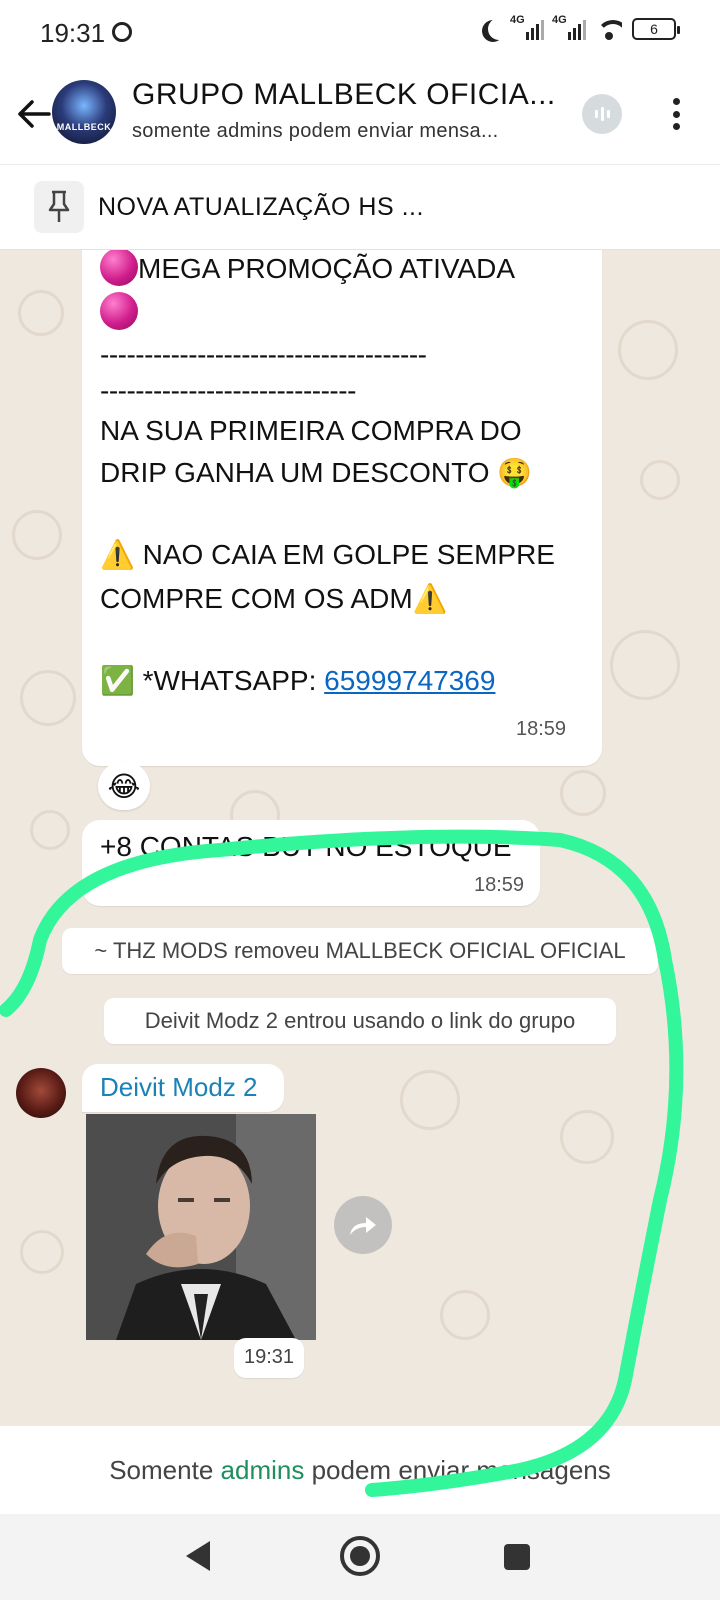 This screenshot has width=720, height=1600. I want to click on promo-headline: MEGA PROMOÇÃO ATIVADA, so click(307, 270).